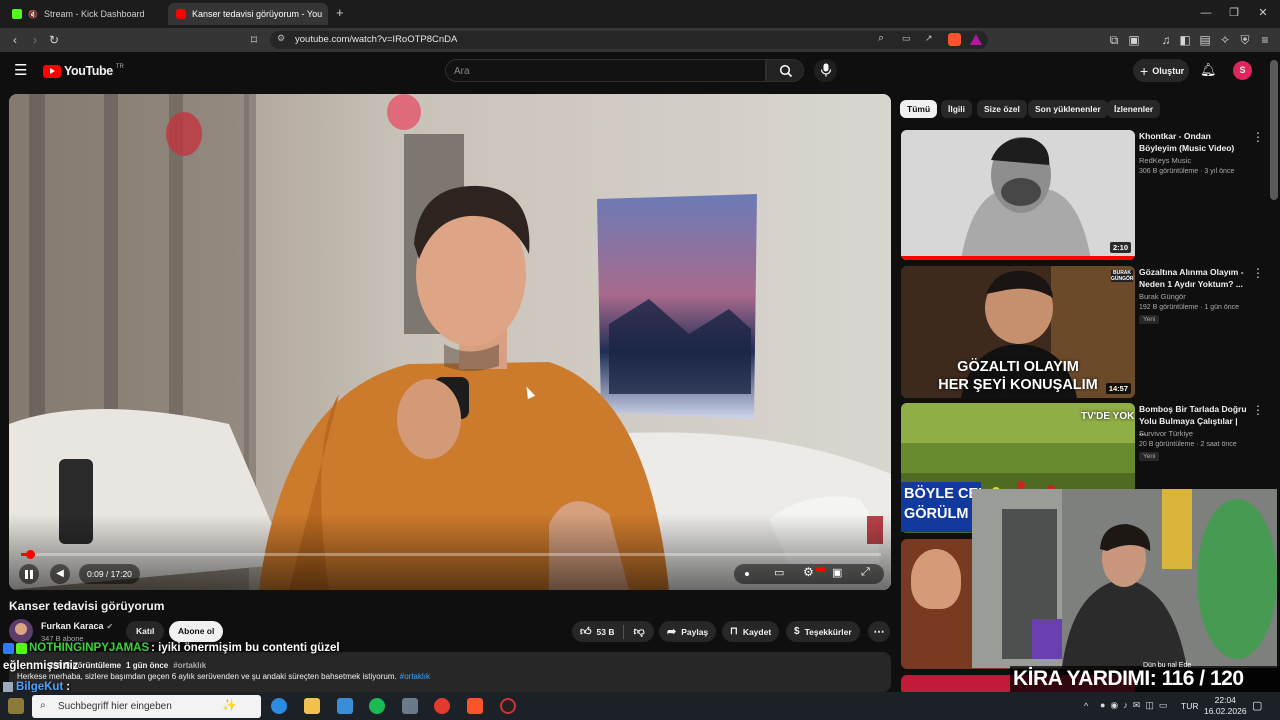  What do you see at coordinates (954, 39) in the screenshot?
I see `brave-shields-icon` at bounding box center [954, 39].